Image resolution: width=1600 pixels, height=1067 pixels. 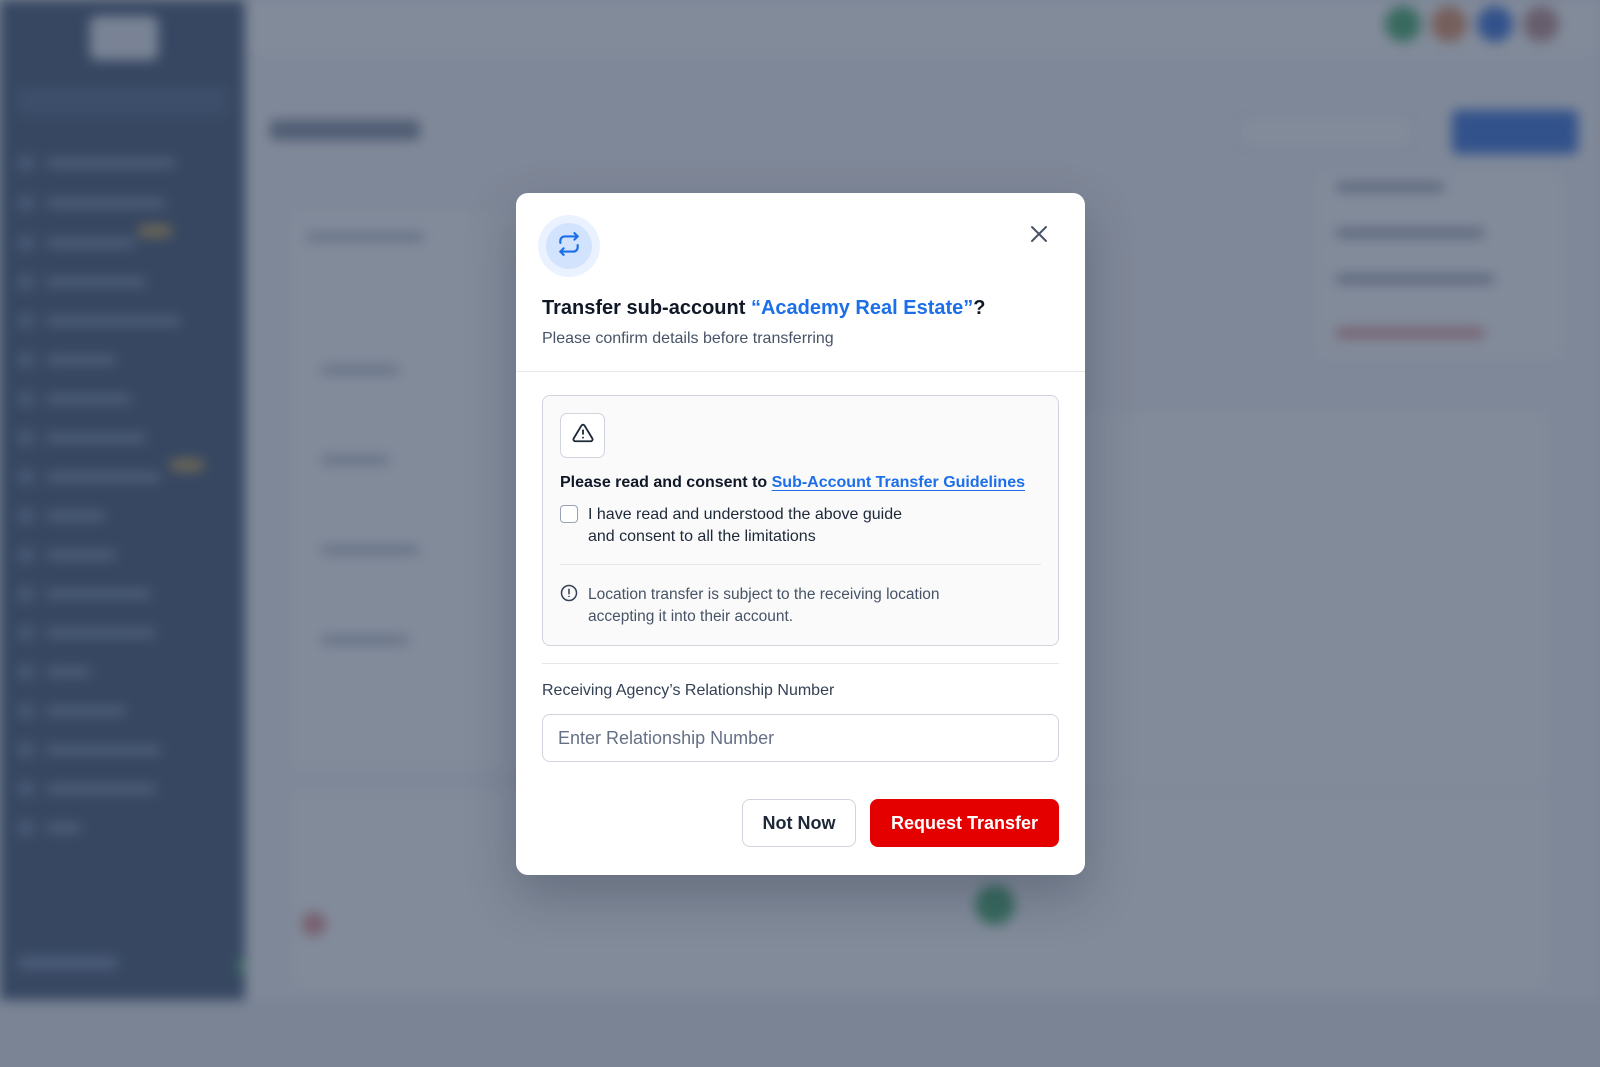 I want to click on consent-prefix: Please read and consent to, so click(x=666, y=482).